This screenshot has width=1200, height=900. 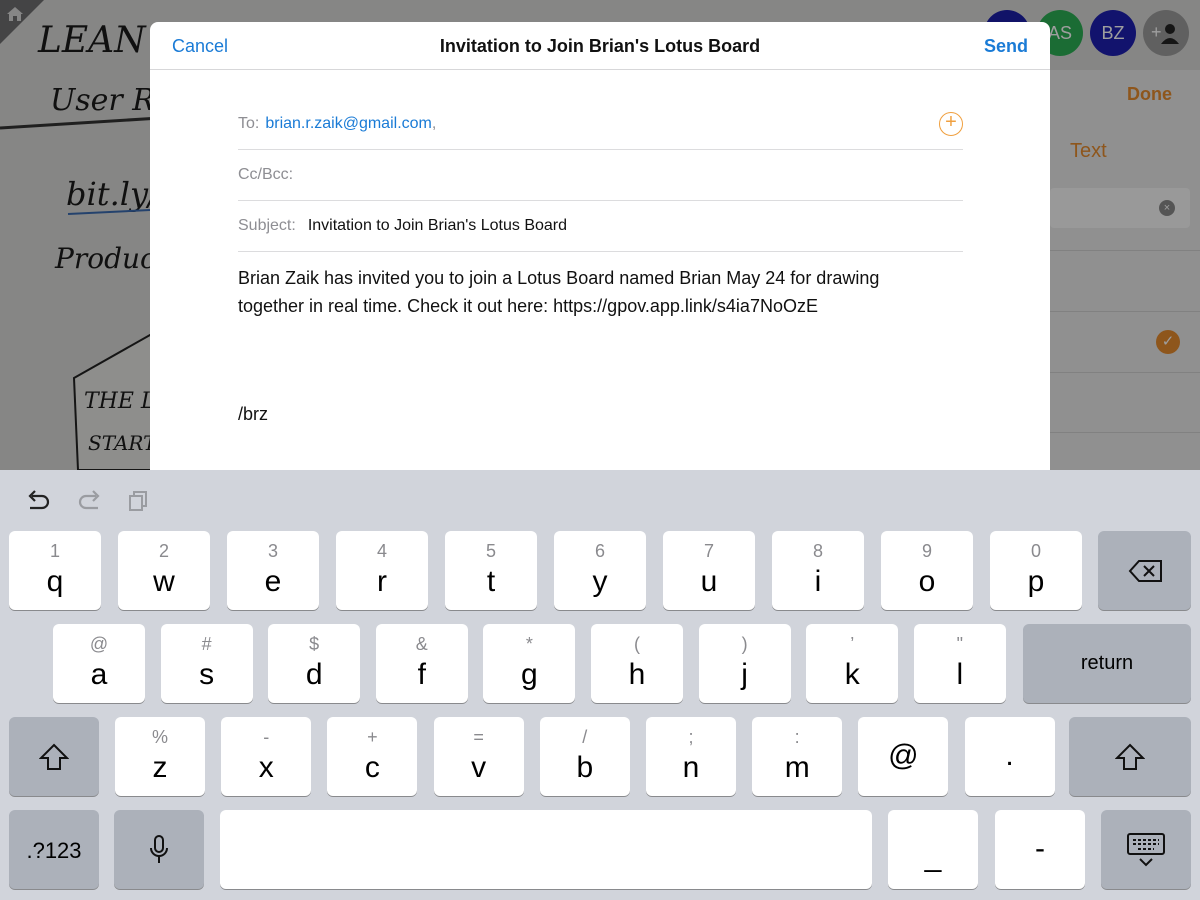 I want to click on key-hint: ", so click(x=959, y=644).